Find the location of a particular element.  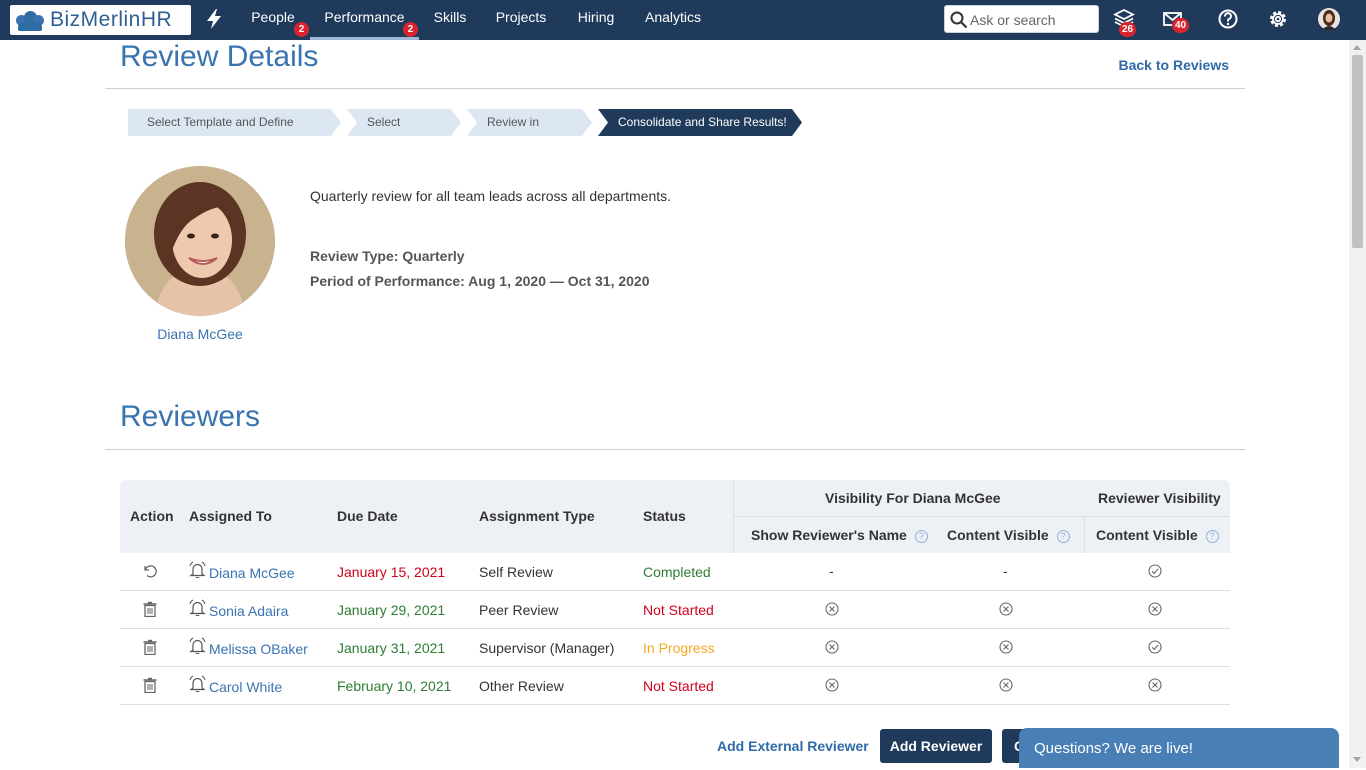

nav-analytics: Analytics is located at coordinates (673, 20).